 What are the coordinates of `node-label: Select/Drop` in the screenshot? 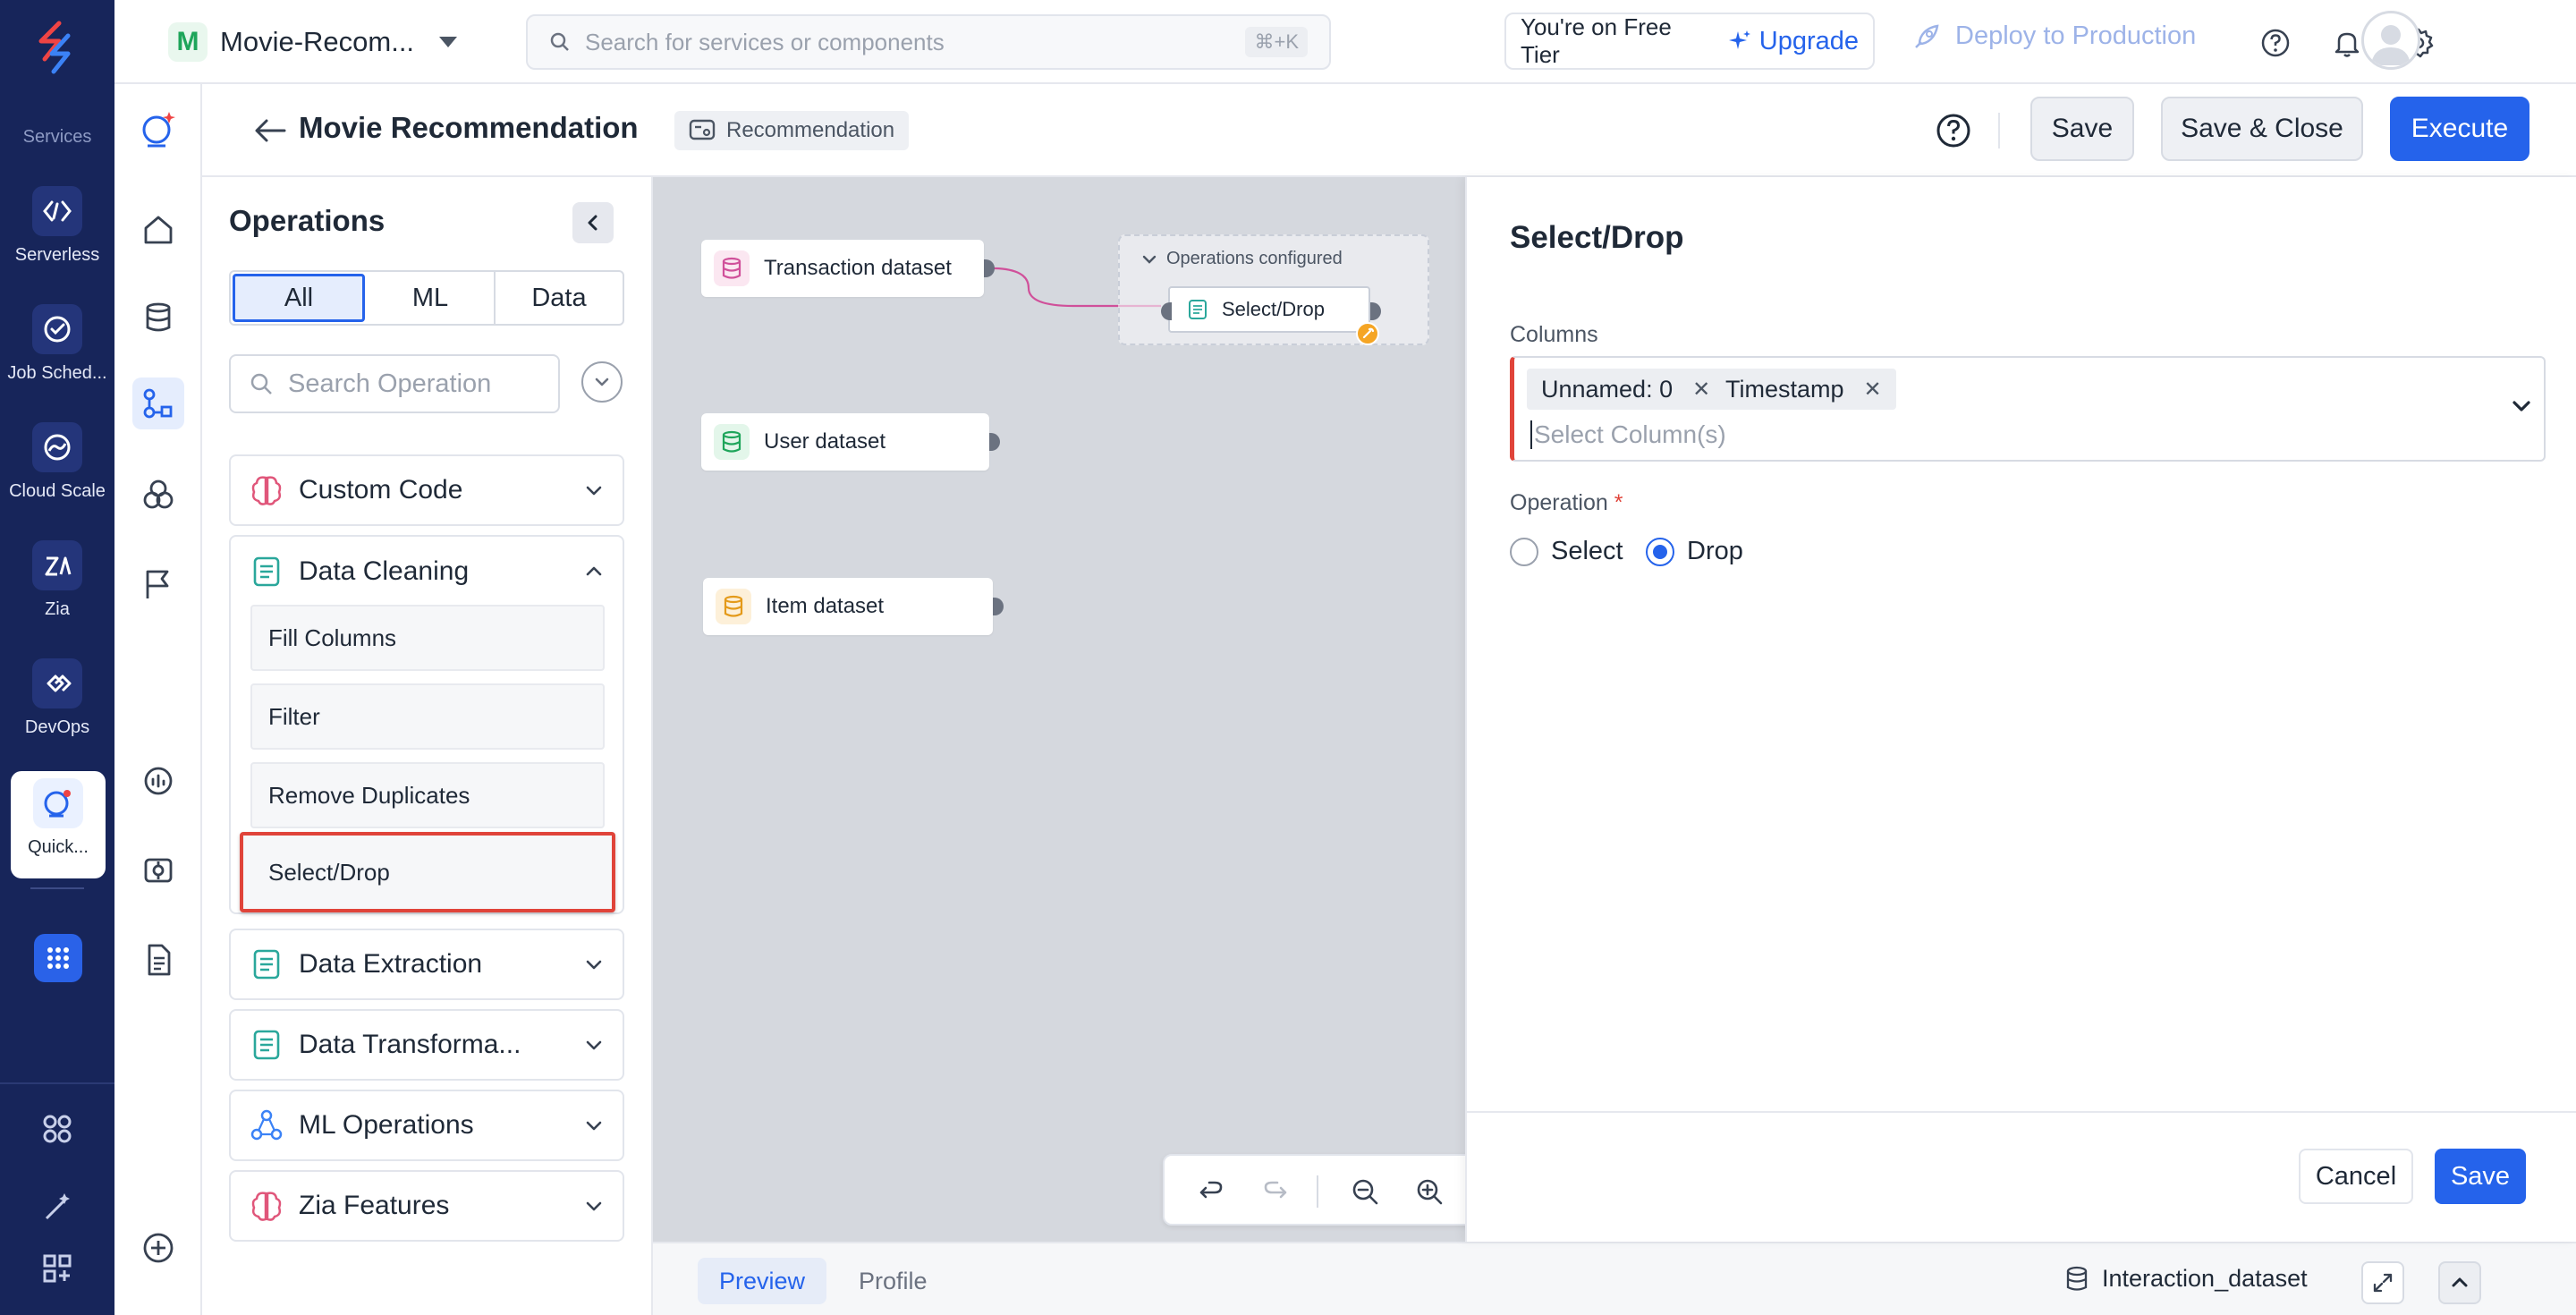 It's located at (1273, 309).